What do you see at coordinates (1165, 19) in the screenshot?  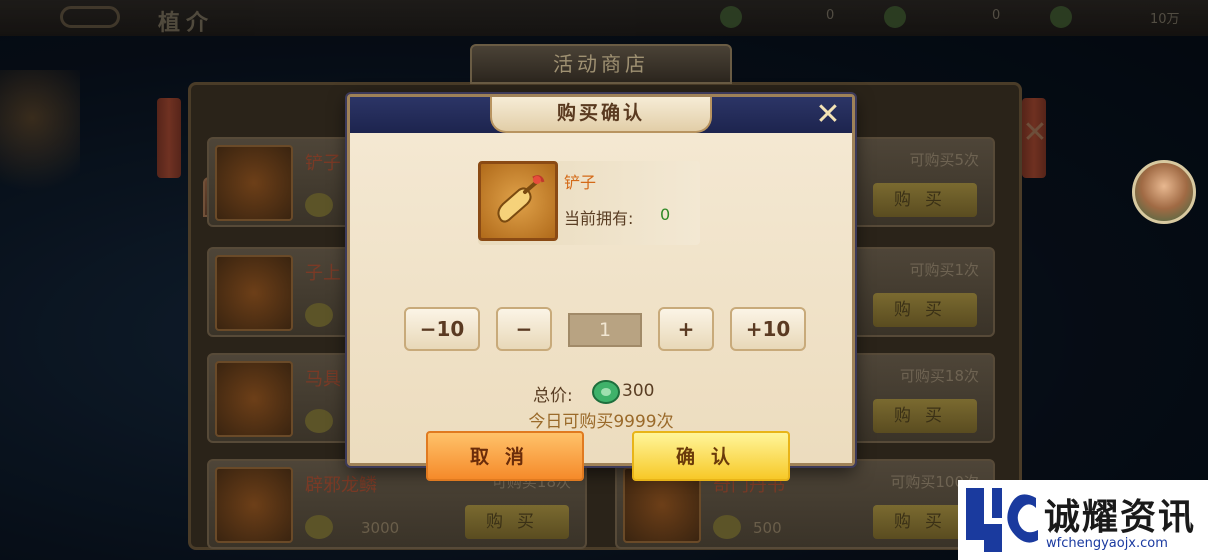 I see `resource-value: 10万` at bounding box center [1165, 19].